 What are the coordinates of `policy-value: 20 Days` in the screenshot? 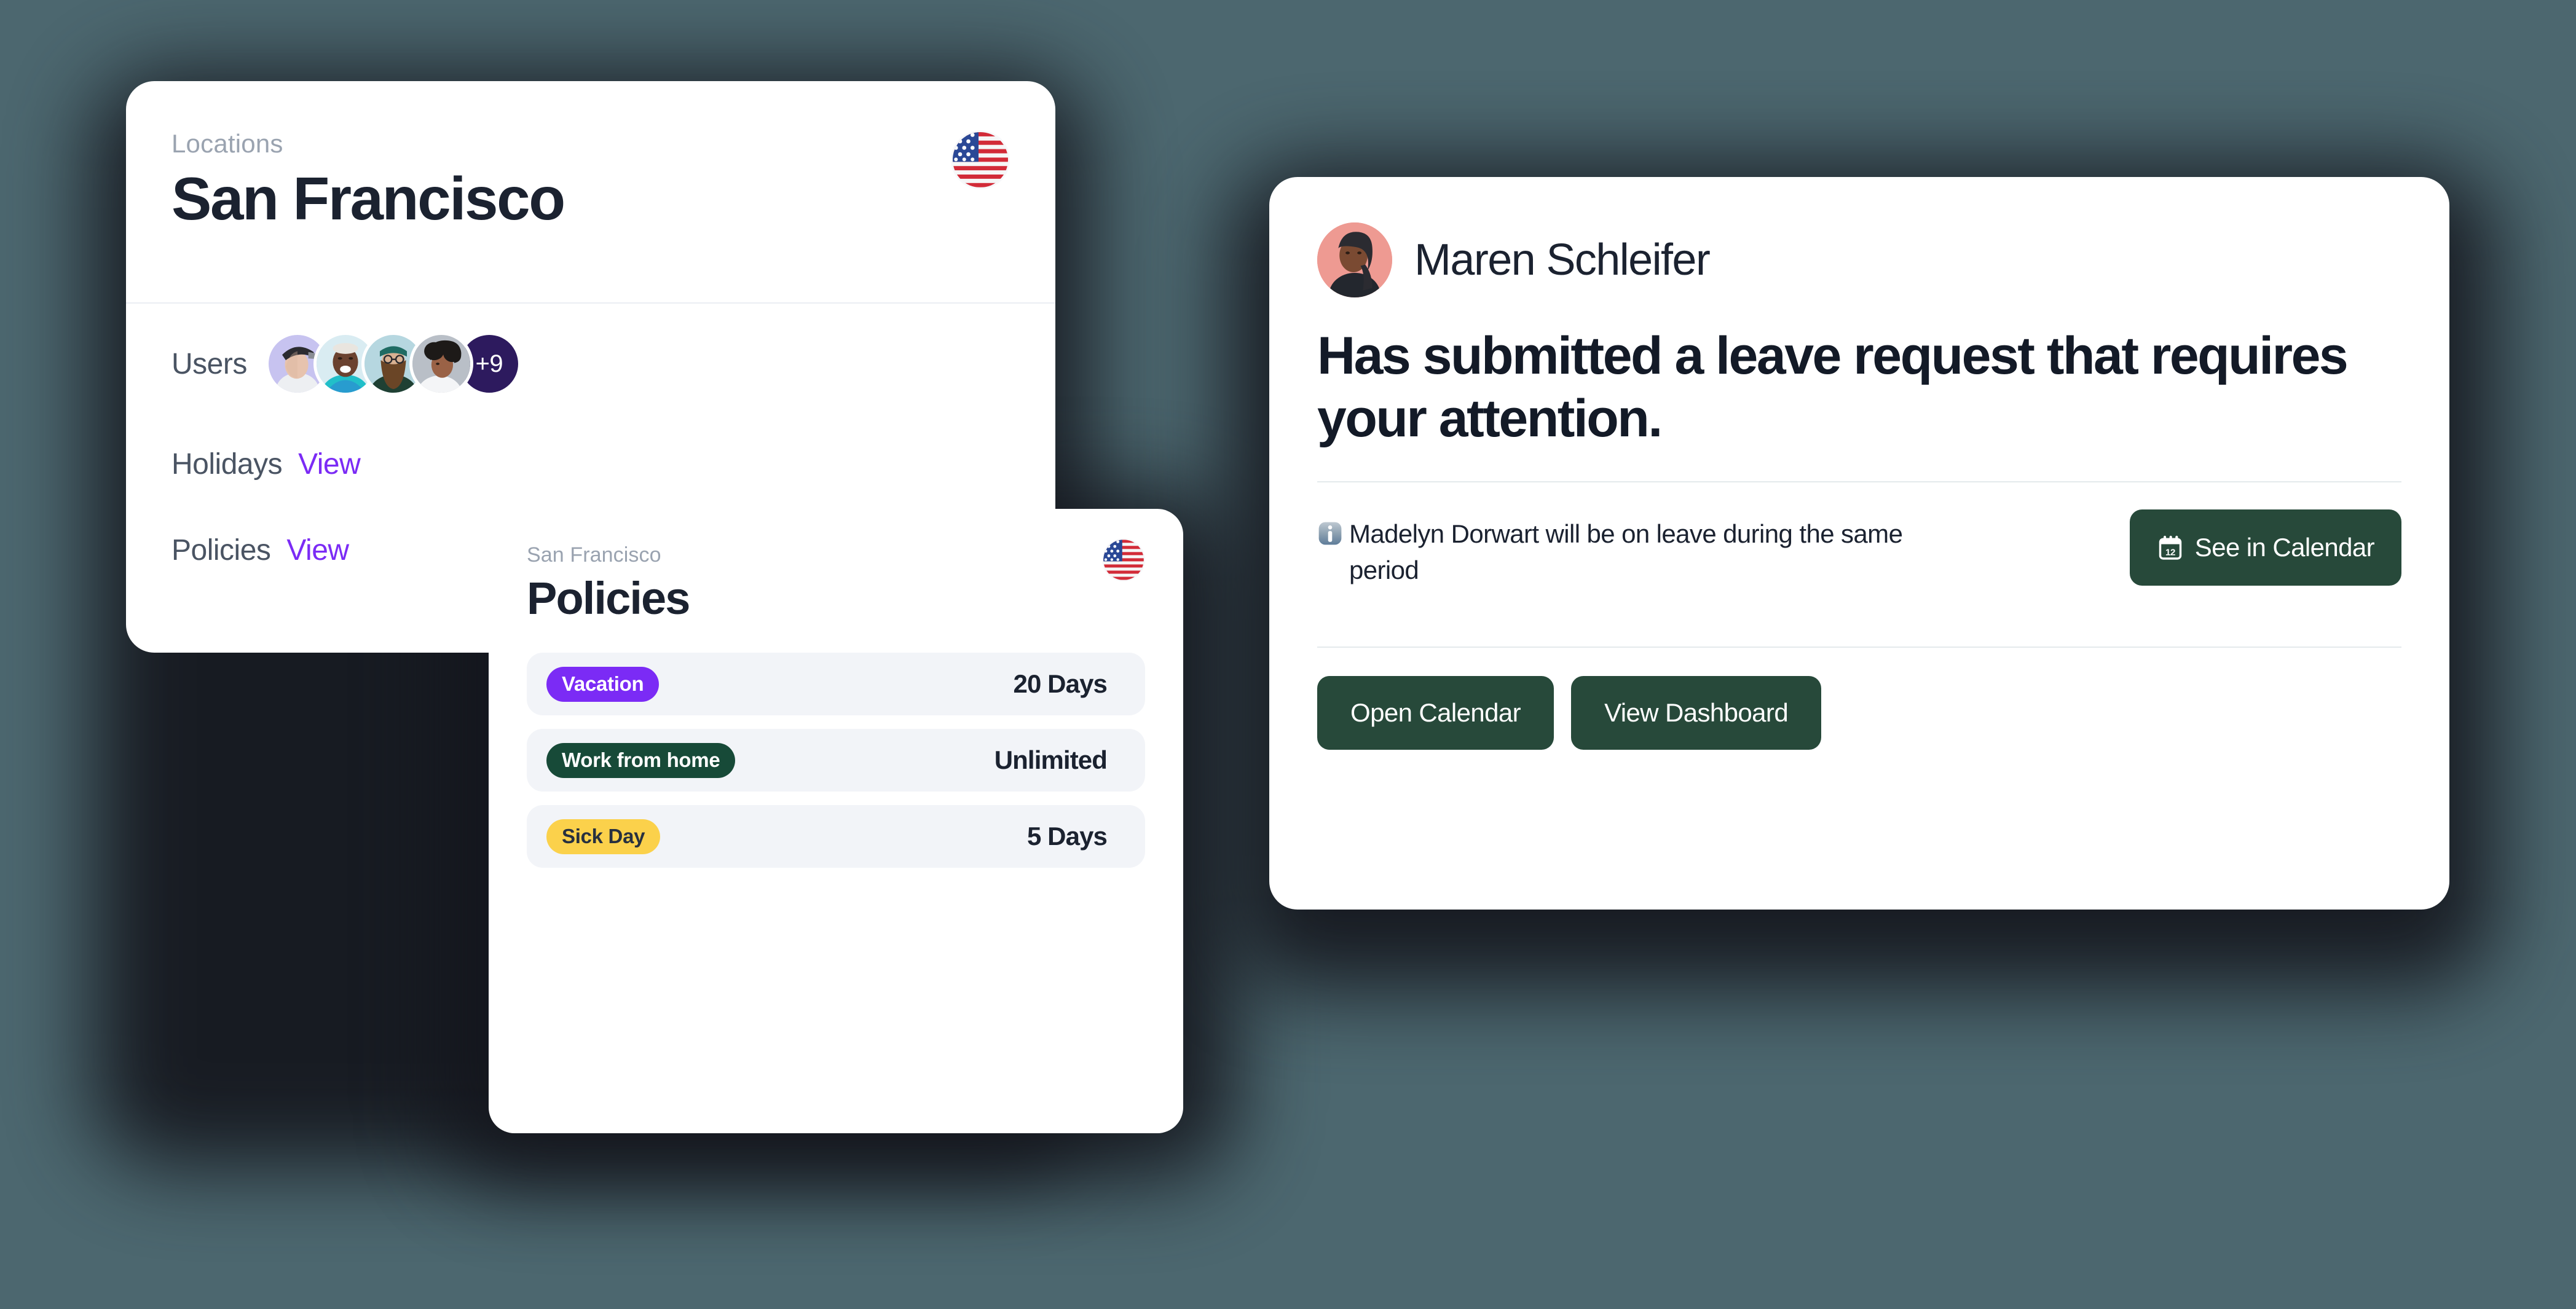 It's located at (1060, 683).